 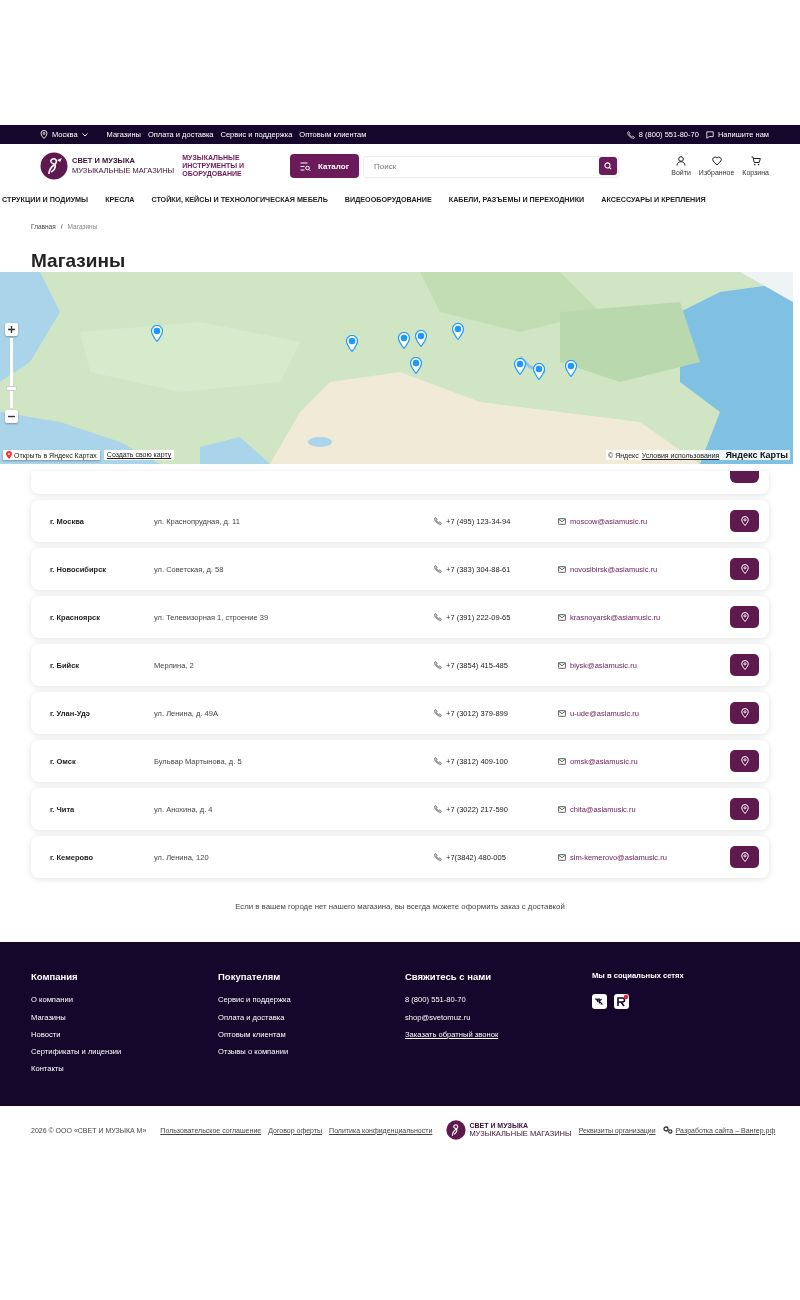 What do you see at coordinates (305, 166) in the screenshot?
I see `menu-icon` at bounding box center [305, 166].